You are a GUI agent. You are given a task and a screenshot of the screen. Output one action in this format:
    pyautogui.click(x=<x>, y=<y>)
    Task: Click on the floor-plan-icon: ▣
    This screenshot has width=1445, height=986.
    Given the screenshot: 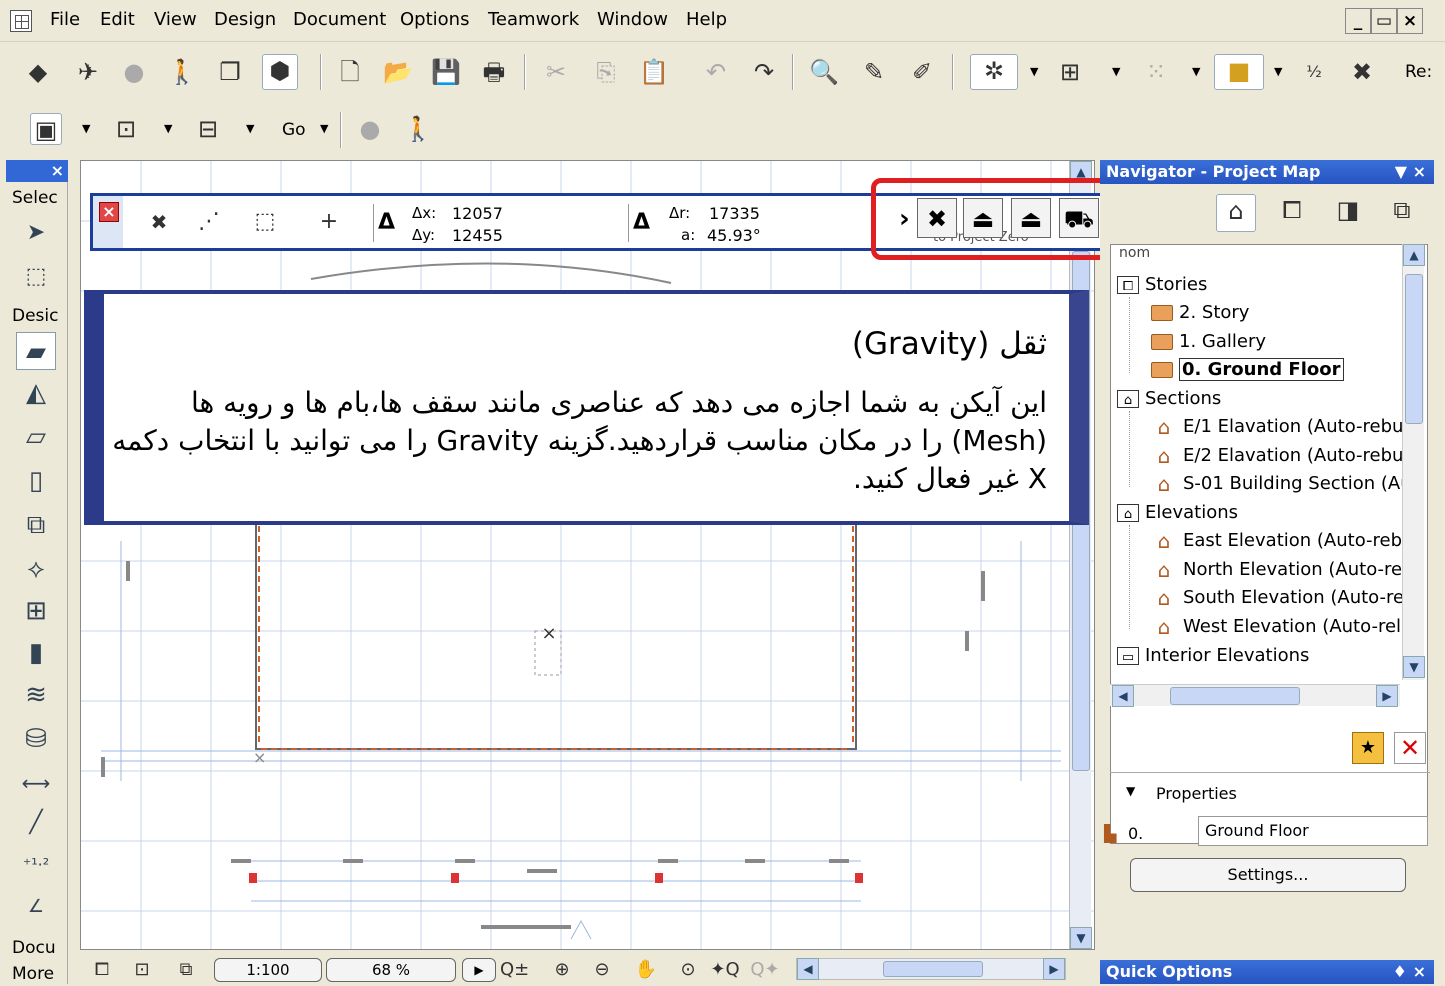 What is the action you would take?
    pyautogui.click(x=46, y=129)
    